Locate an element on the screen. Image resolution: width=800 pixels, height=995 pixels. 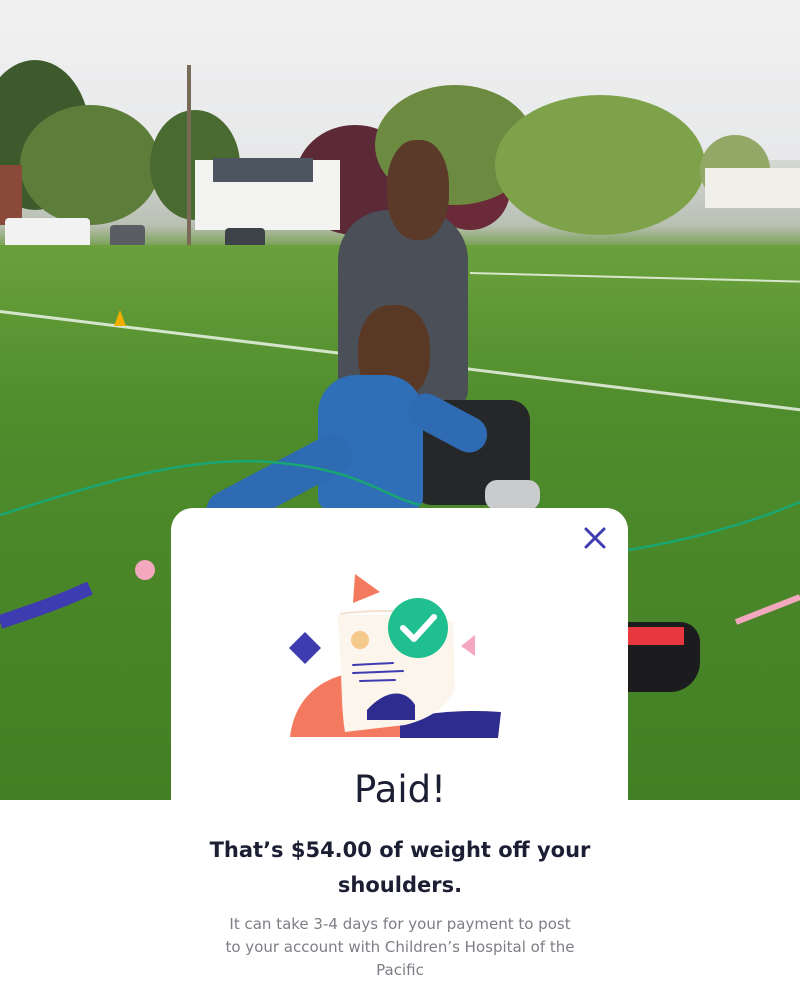
close-icon is located at coordinates (595, 538).